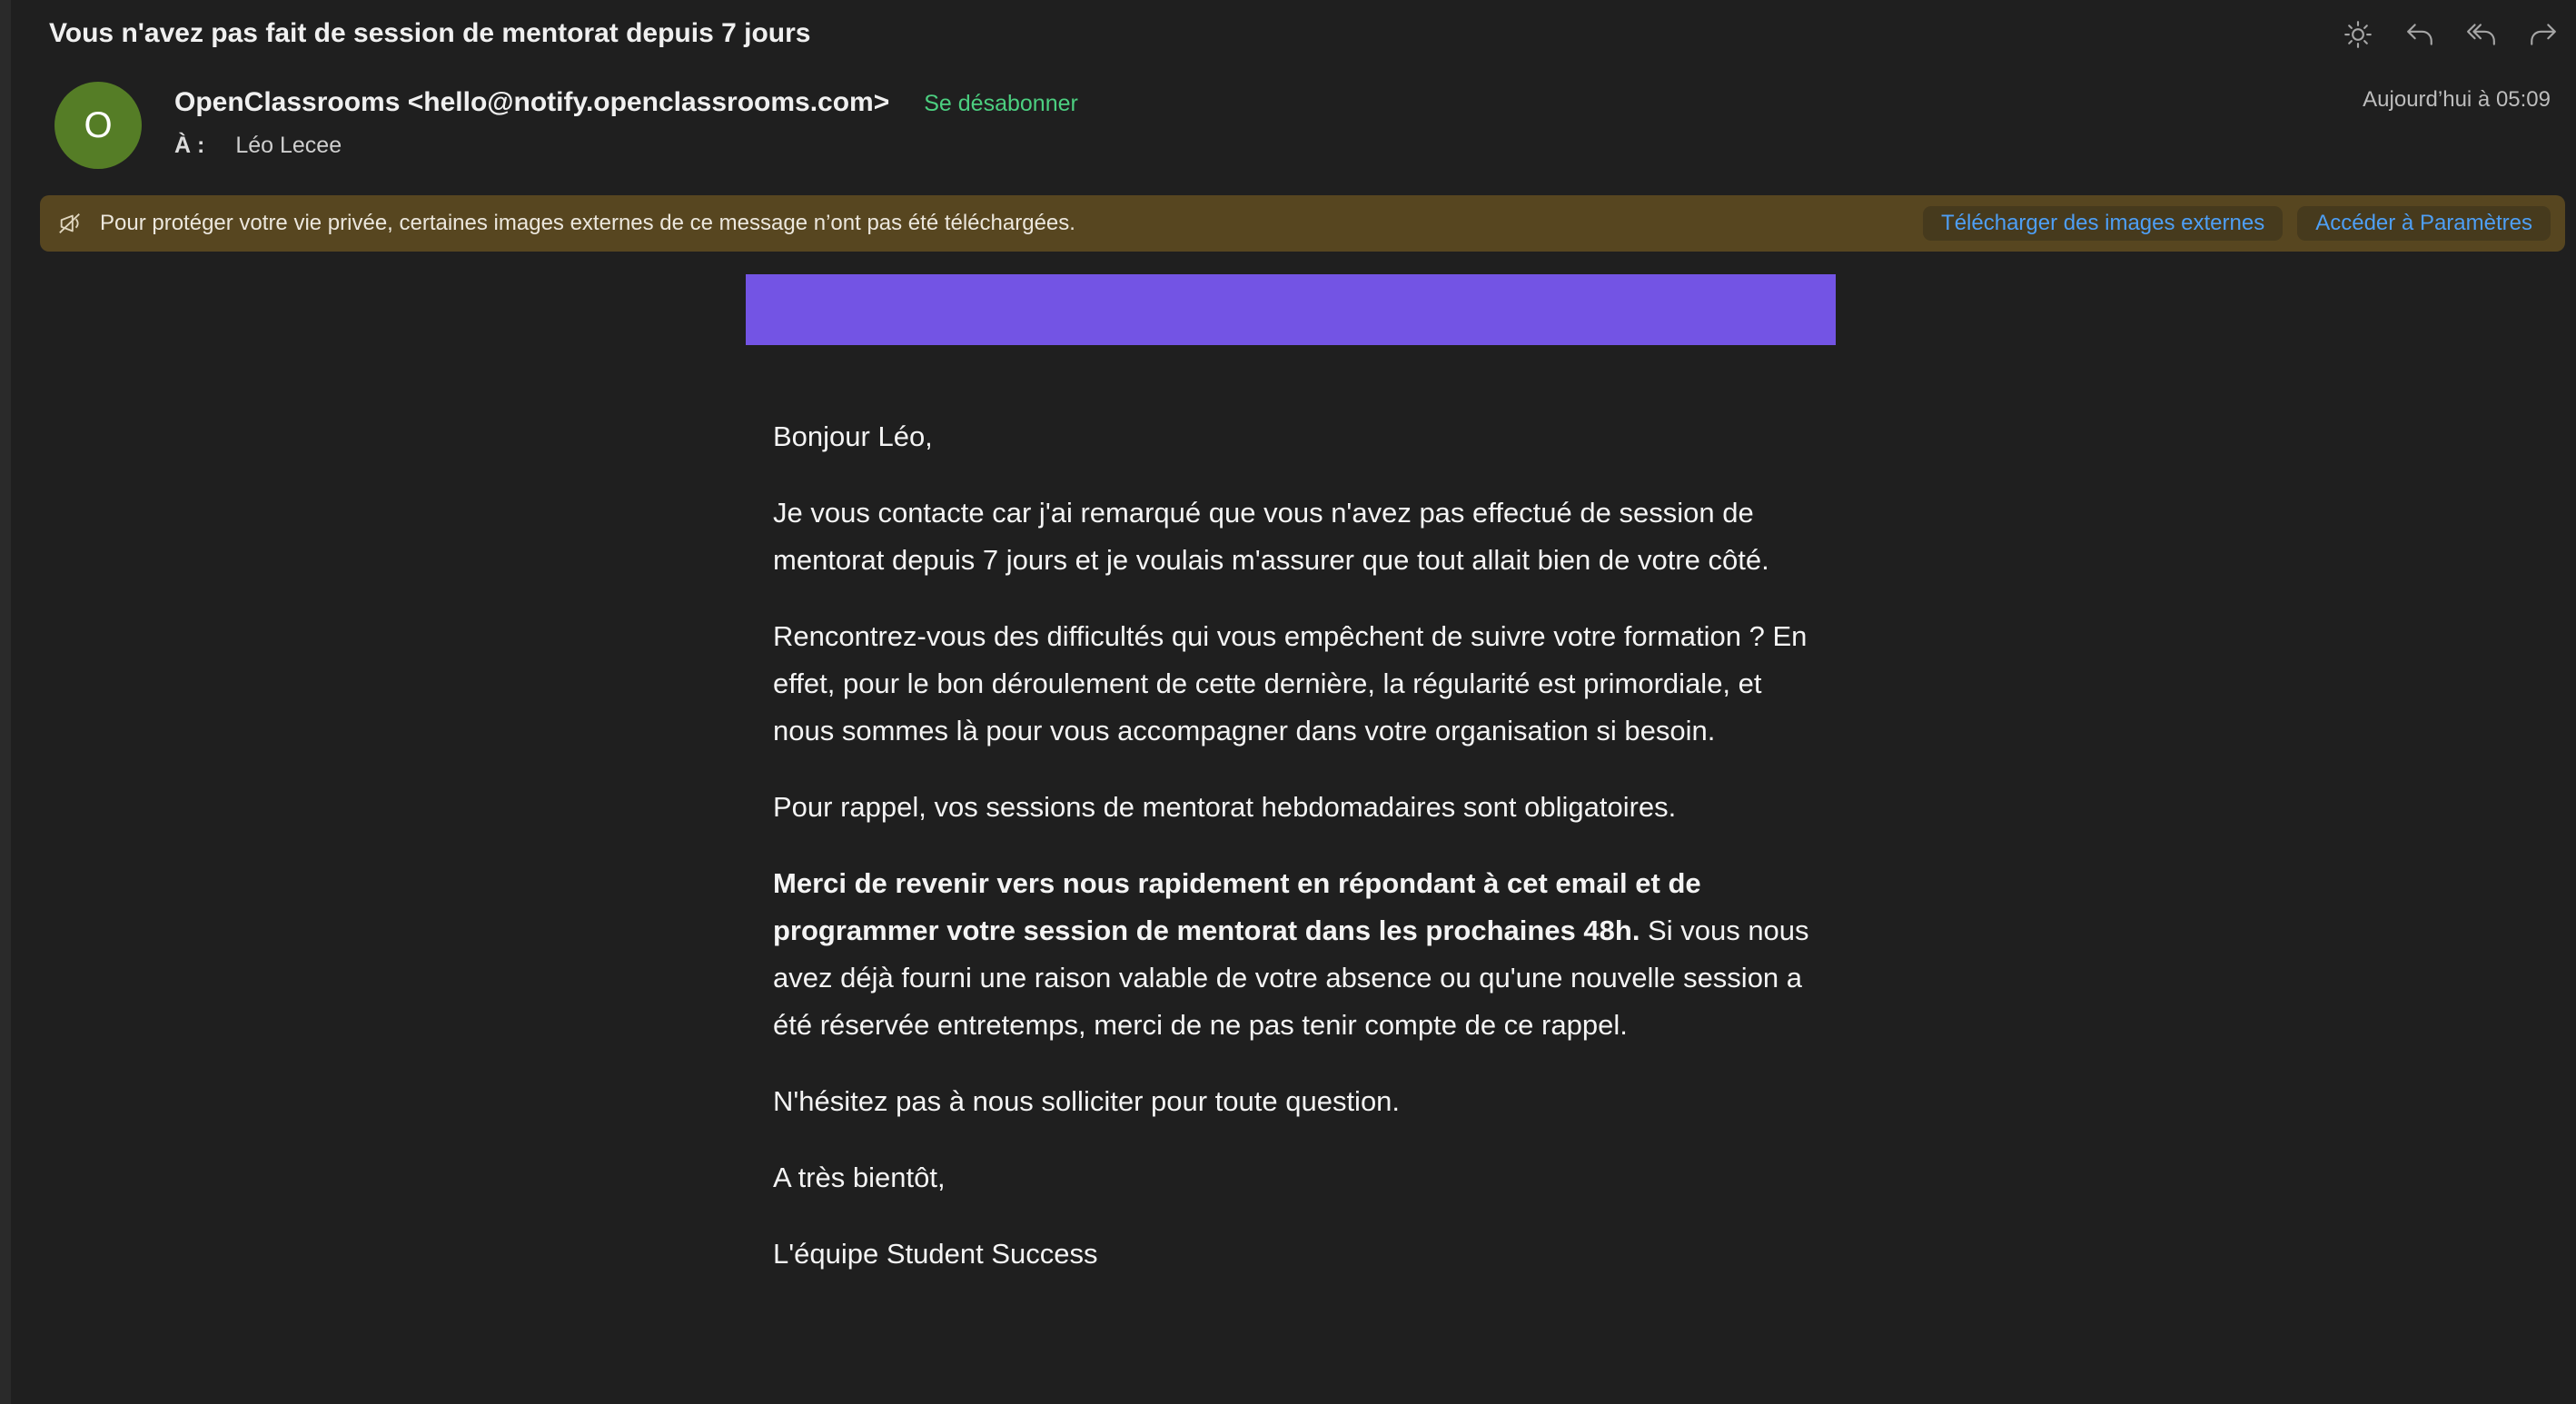 This screenshot has width=2576, height=1404. I want to click on reply-button, so click(2420, 34).